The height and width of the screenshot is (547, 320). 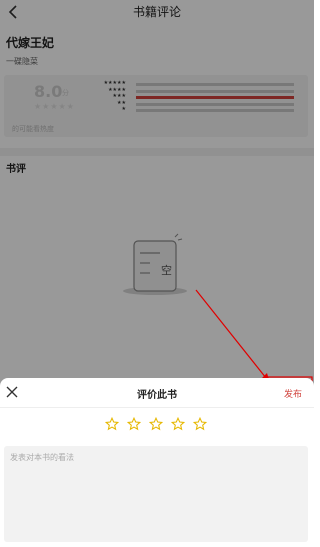 I want to click on publish-button: 发布, so click(x=293, y=393).